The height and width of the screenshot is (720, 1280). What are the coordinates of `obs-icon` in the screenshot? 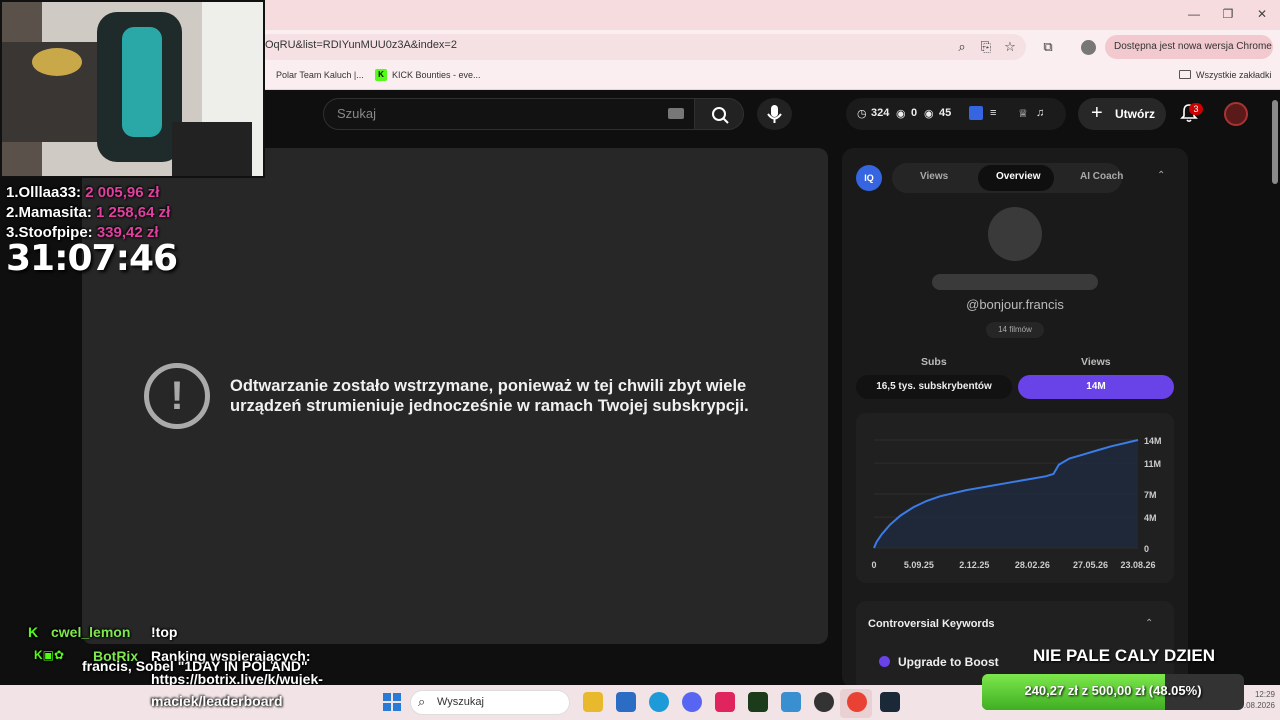 It's located at (824, 702).